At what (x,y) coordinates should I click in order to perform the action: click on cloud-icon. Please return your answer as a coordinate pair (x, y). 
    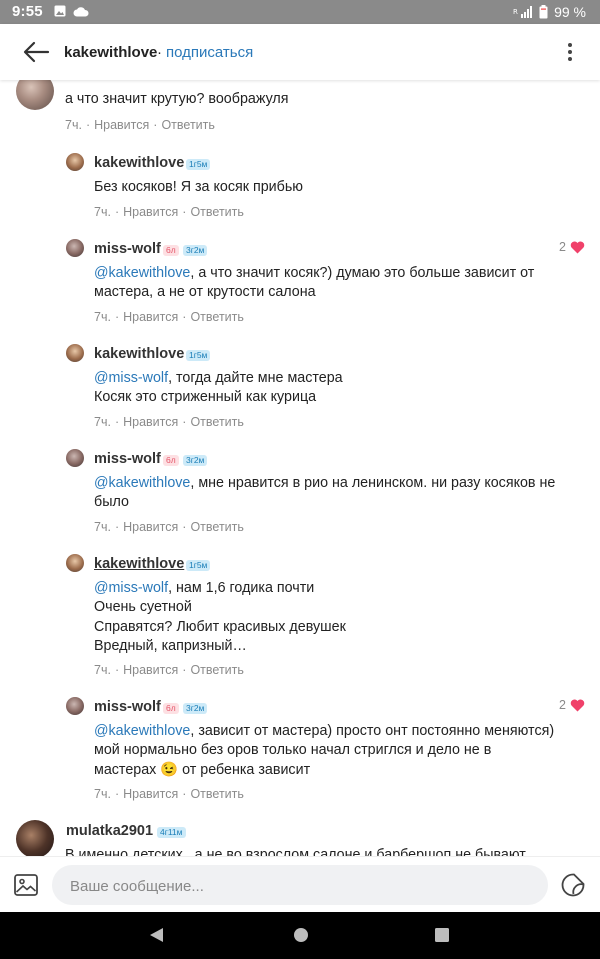
    Looking at the image, I should click on (81, 11).